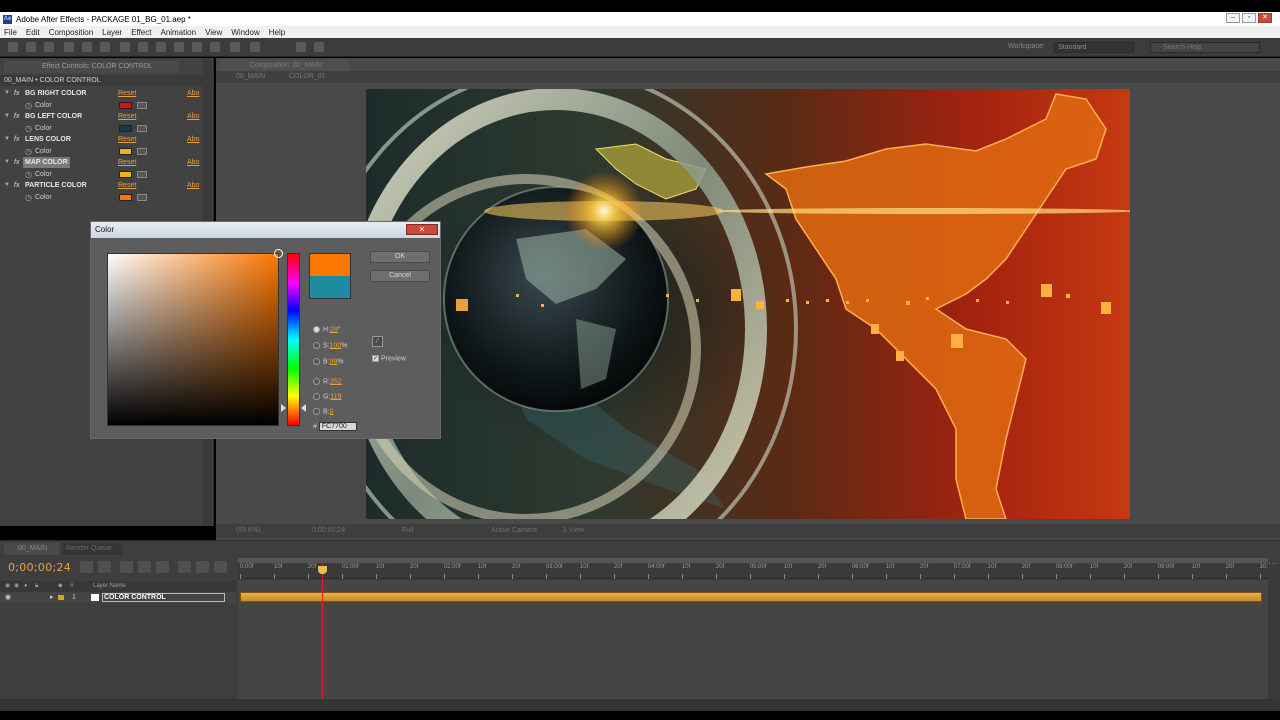 The height and width of the screenshot is (720, 1280). I want to click on color-value-field: H:28°, so click(327, 329).